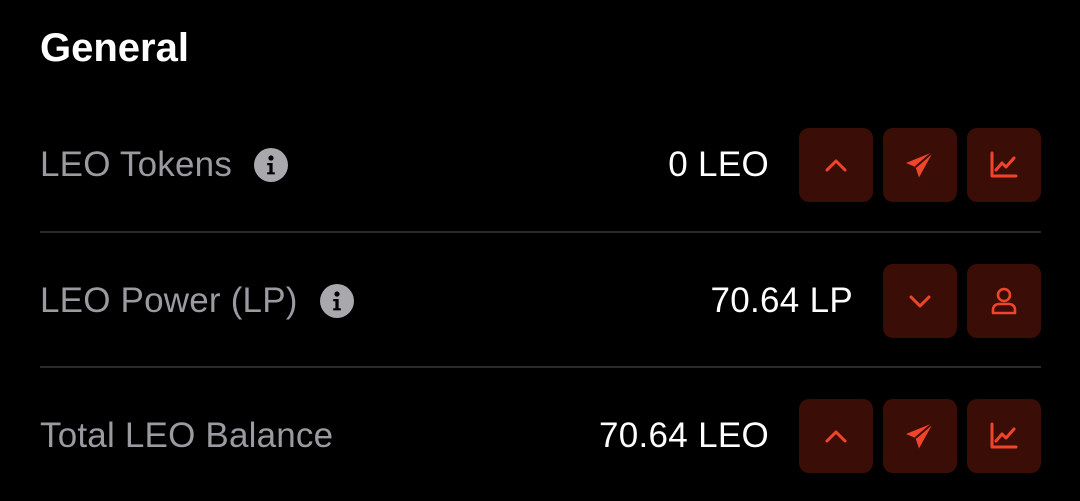  I want to click on row-label-group: LEO Tokens, so click(354, 165).